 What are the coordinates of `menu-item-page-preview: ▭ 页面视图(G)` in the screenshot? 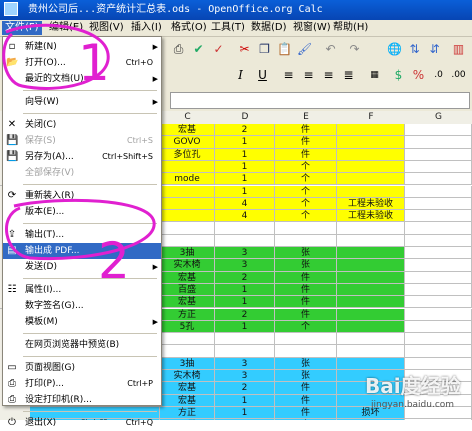 It's located at (82, 368).